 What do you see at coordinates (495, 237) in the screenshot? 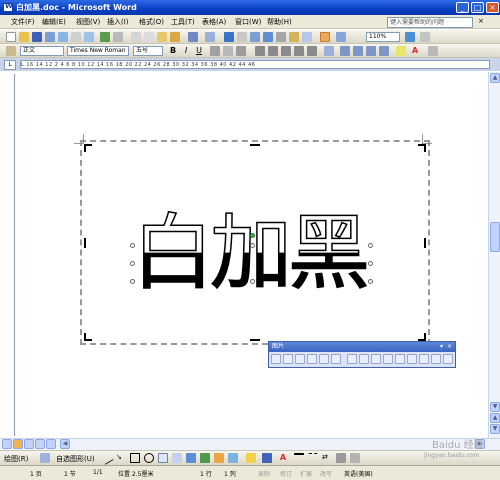
I see `scroll-thumb` at bounding box center [495, 237].